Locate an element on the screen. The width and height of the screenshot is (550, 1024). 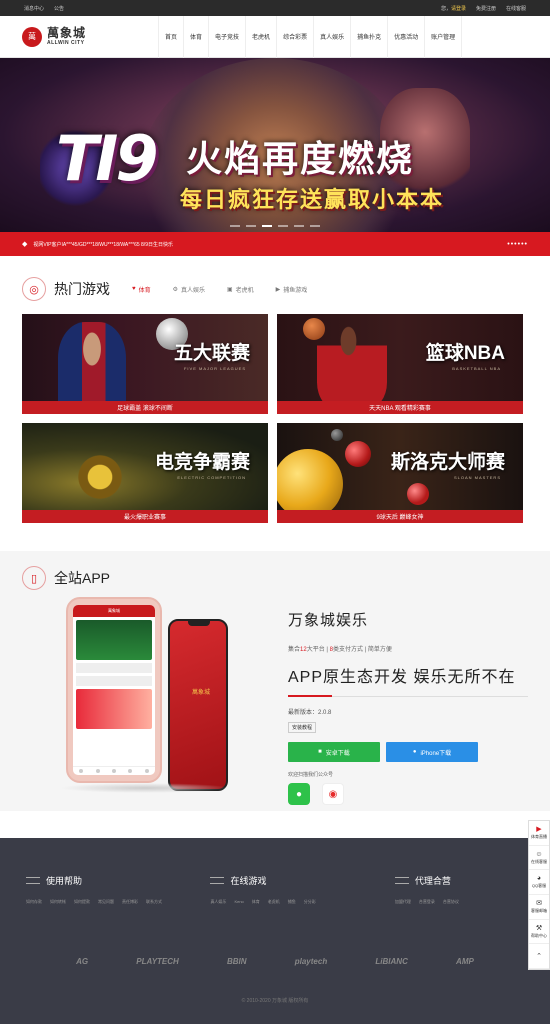
partner-logo-playtech-2: playtech is located at coordinates (311, 961).